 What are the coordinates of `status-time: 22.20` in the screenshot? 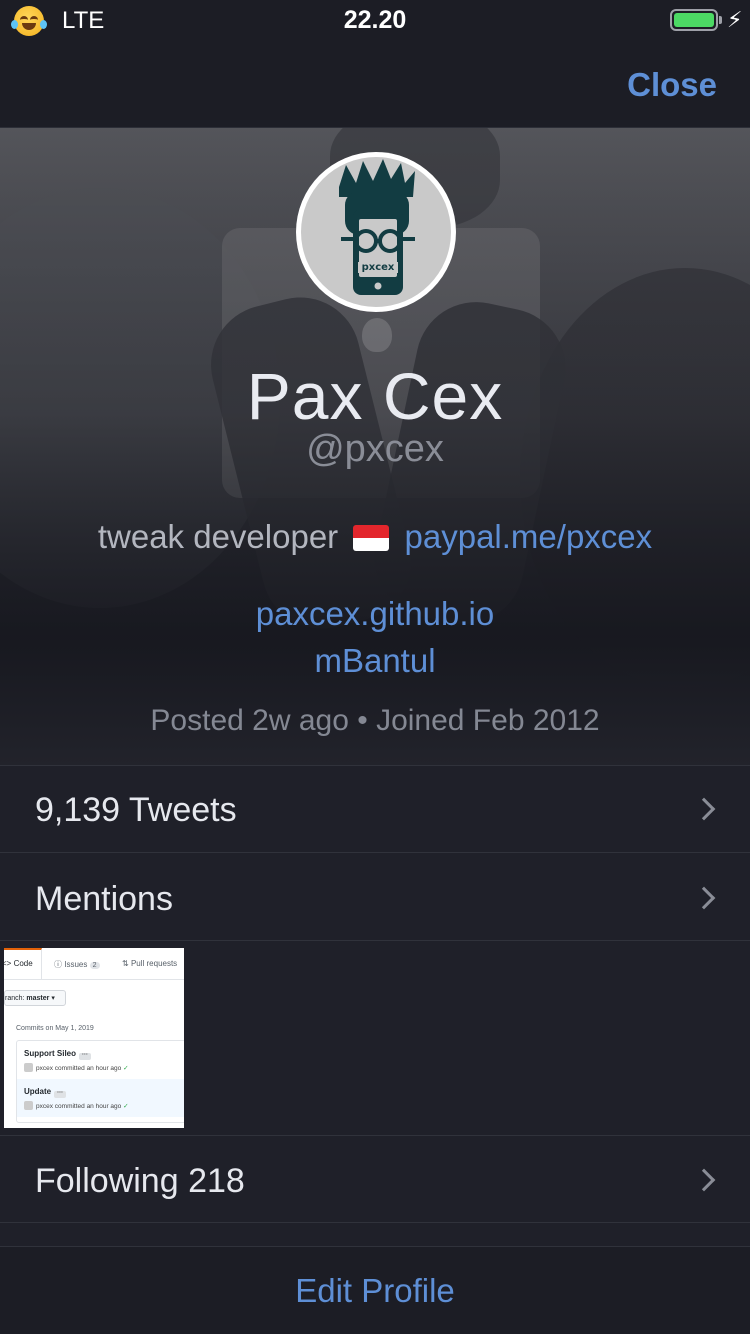 It's located at (375, 20).